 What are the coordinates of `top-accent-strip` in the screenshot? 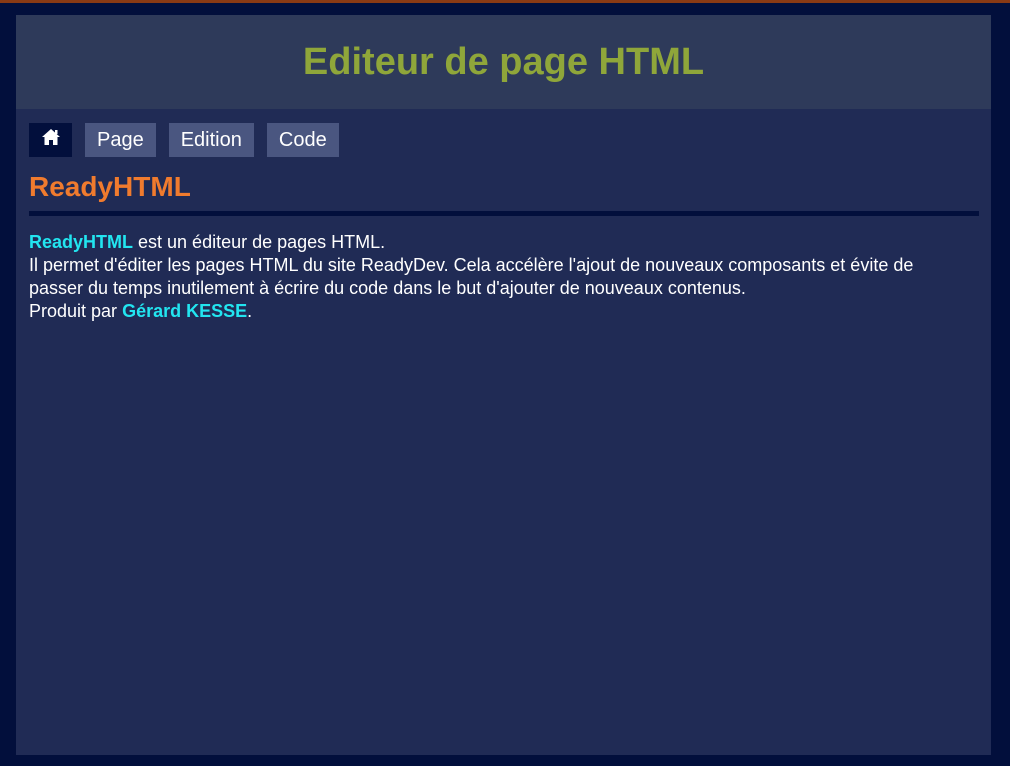 It's located at (505, 1).